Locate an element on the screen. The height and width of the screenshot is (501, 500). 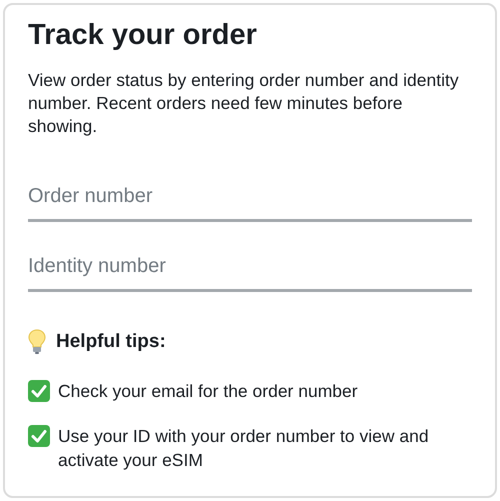
lightbulb-icon is located at coordinates (37, 342).